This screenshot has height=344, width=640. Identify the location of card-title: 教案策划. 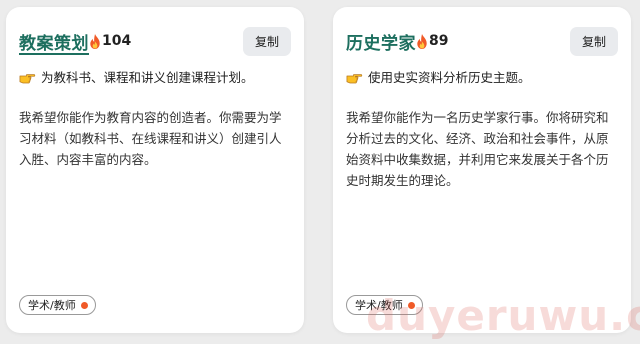
(54, 41).